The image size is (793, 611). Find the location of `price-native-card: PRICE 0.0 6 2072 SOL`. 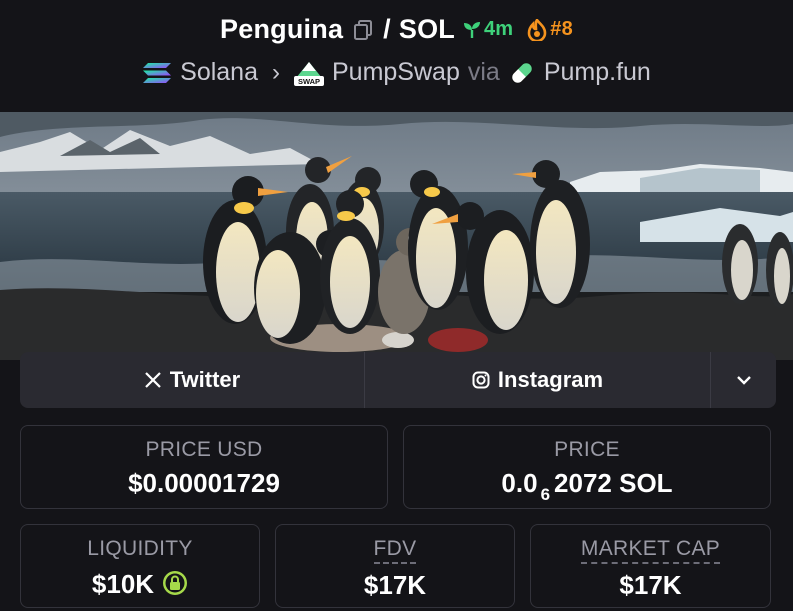

price-native-card: PRICE 0.0 6 2072 SOL is located at coordinates (587, 467).